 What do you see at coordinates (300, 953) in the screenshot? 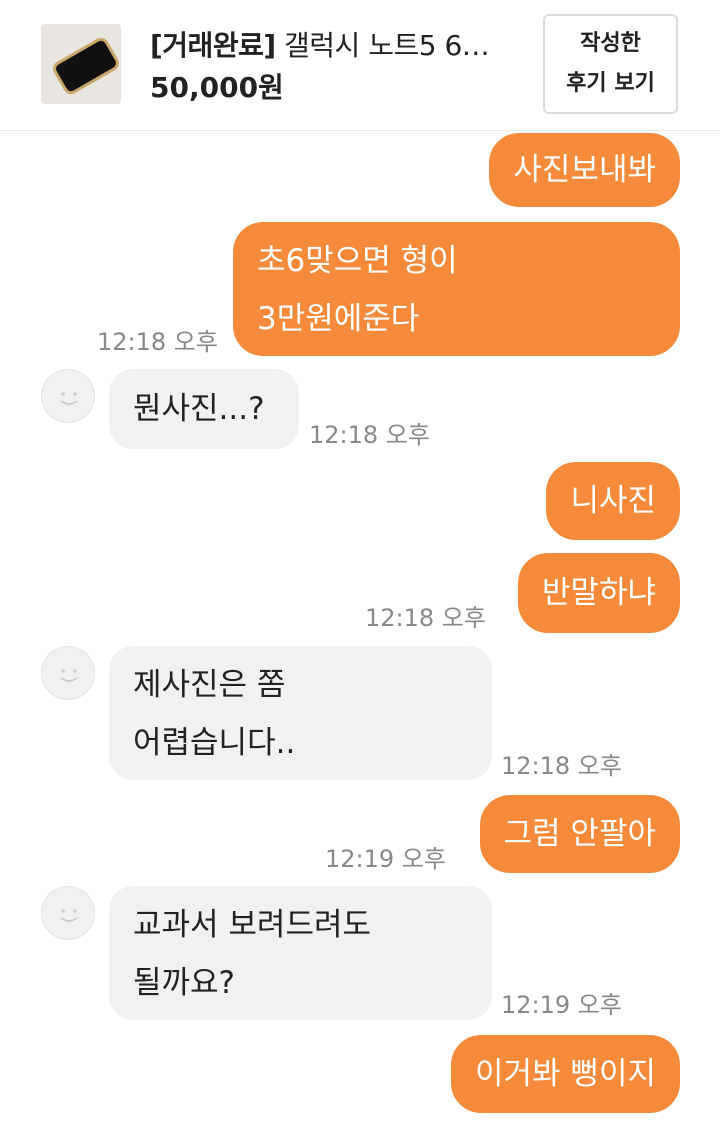
I see `received-message-bubble: 교과서 보려드려도될까요?` at bounding box center [300, 953].